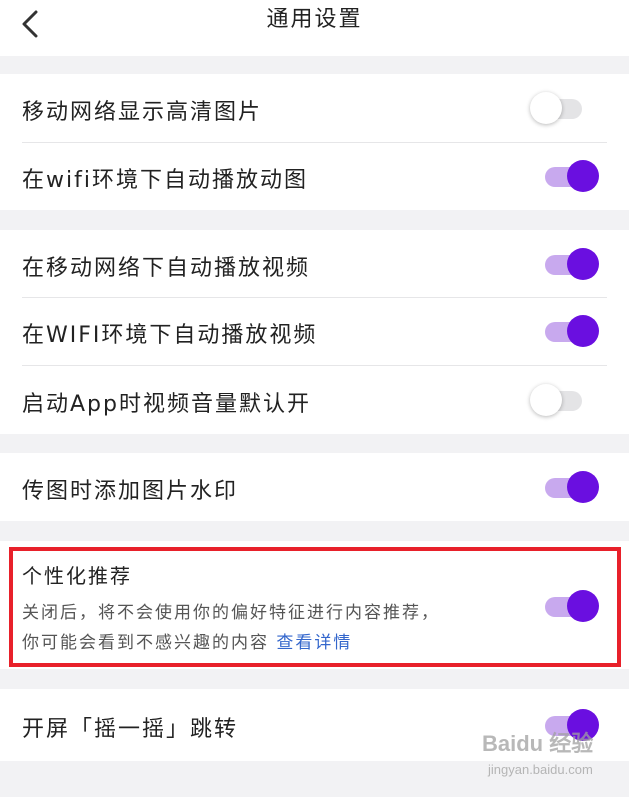  Describe the element at coordinates (572, 264) in the screenshot. I see `toggle-mobile-video` at that location.